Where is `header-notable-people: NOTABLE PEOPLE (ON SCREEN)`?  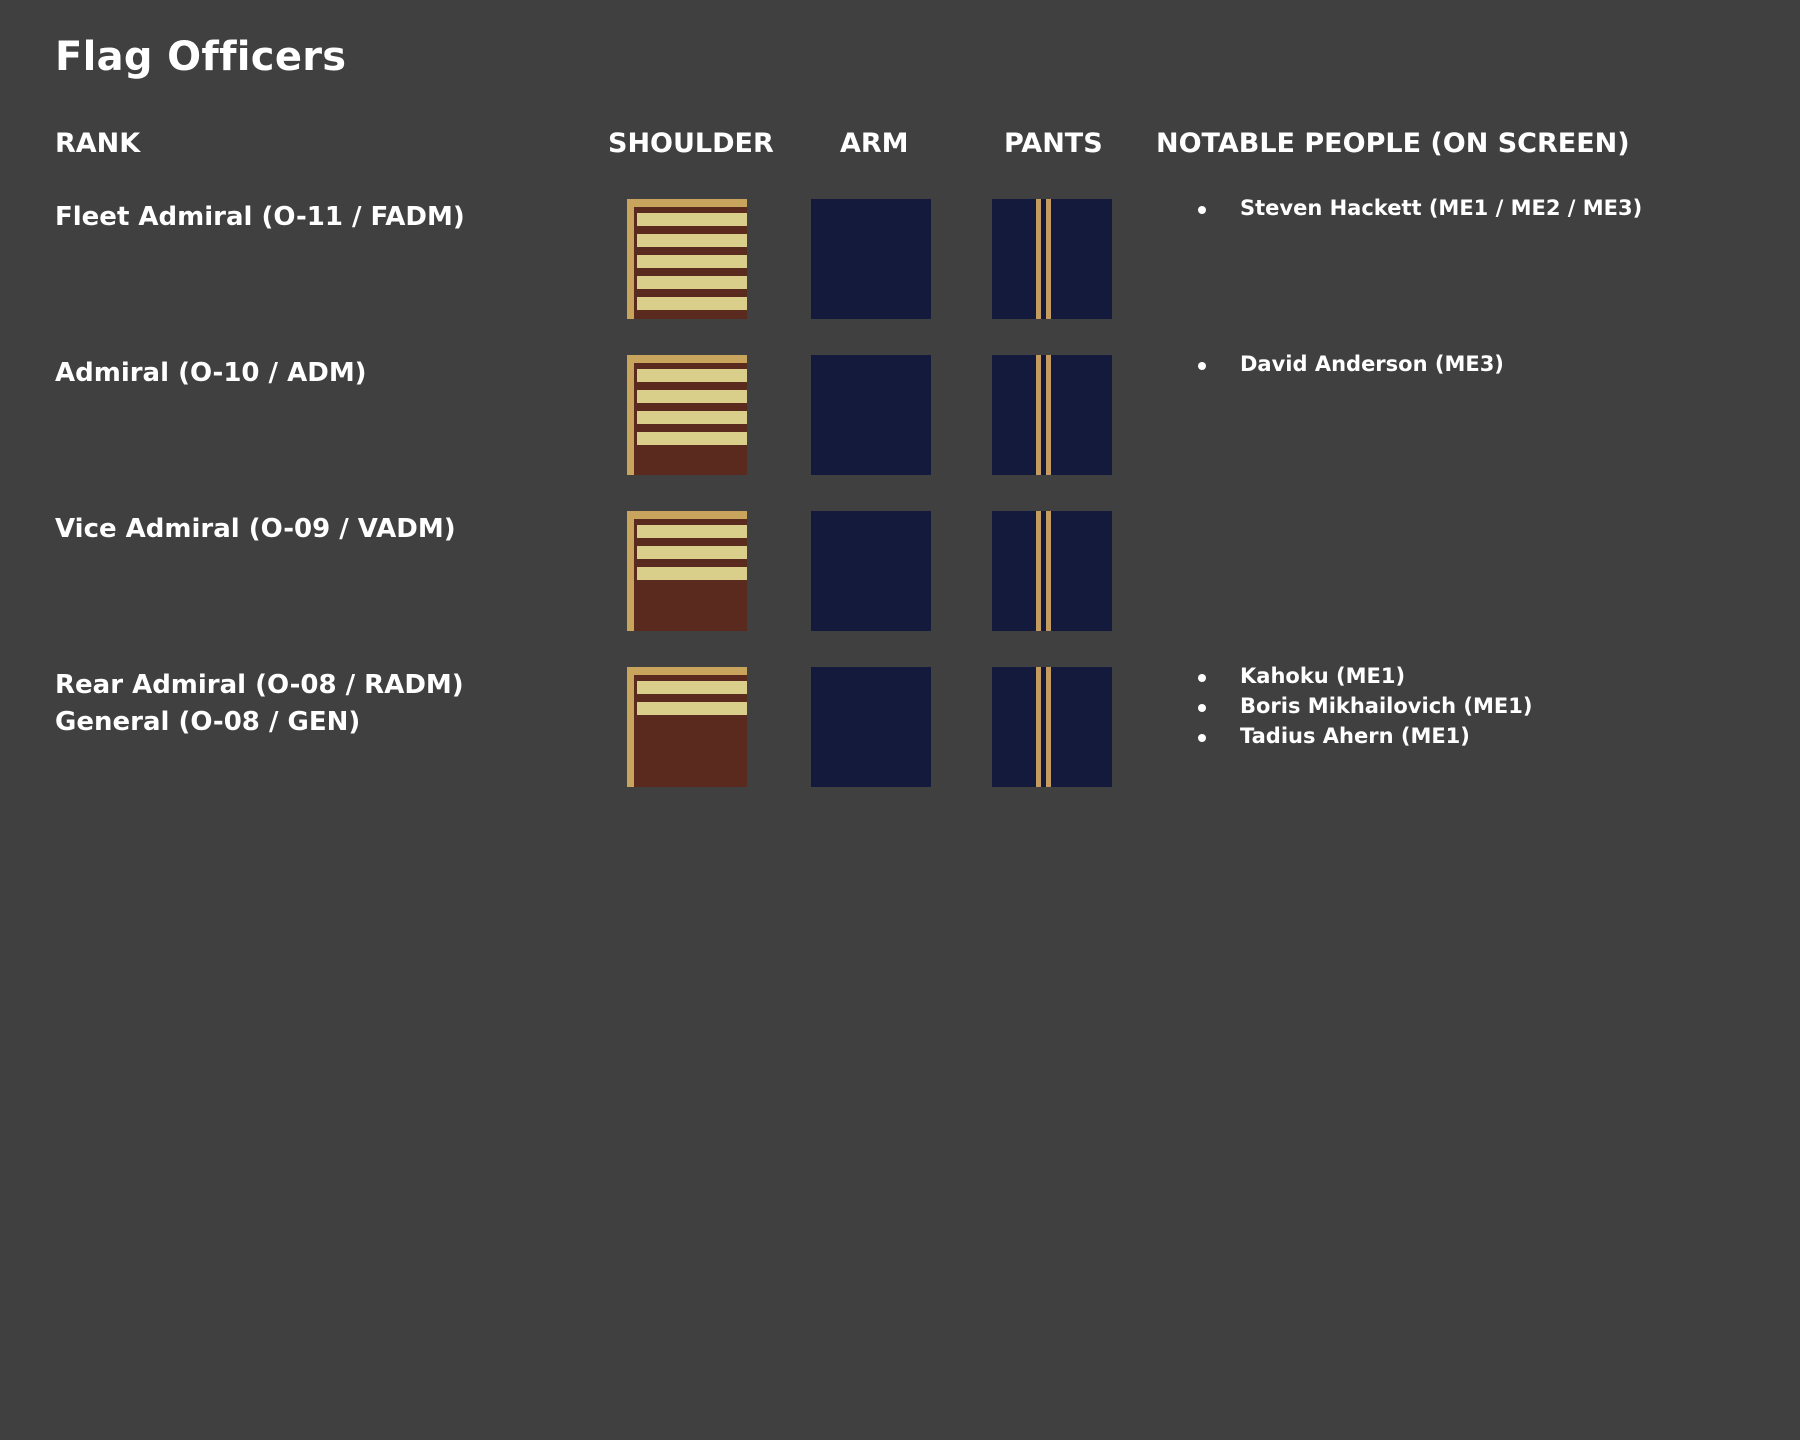 header-notable-people: NOTABLE PEOPLE (ON SCREEN) is located at coordinates (1393, 143).